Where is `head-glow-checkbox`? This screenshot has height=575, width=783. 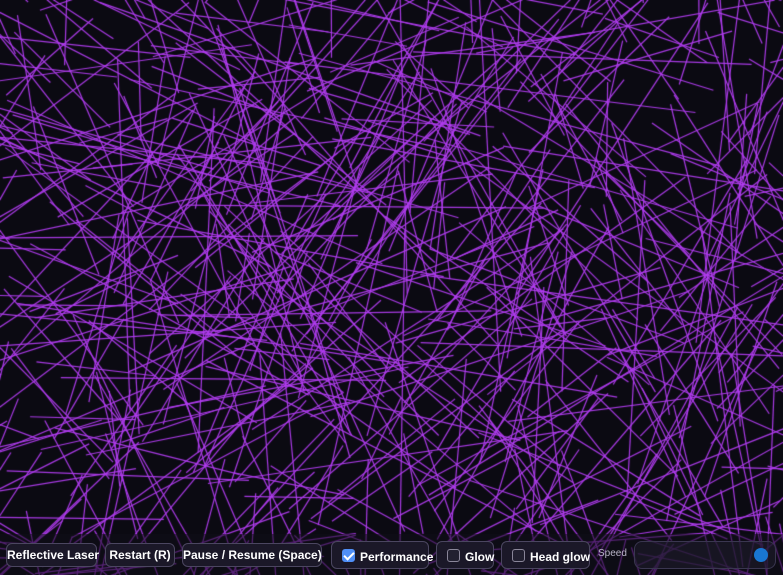
head-glow-checkbox is located at coordinates (518, 555).